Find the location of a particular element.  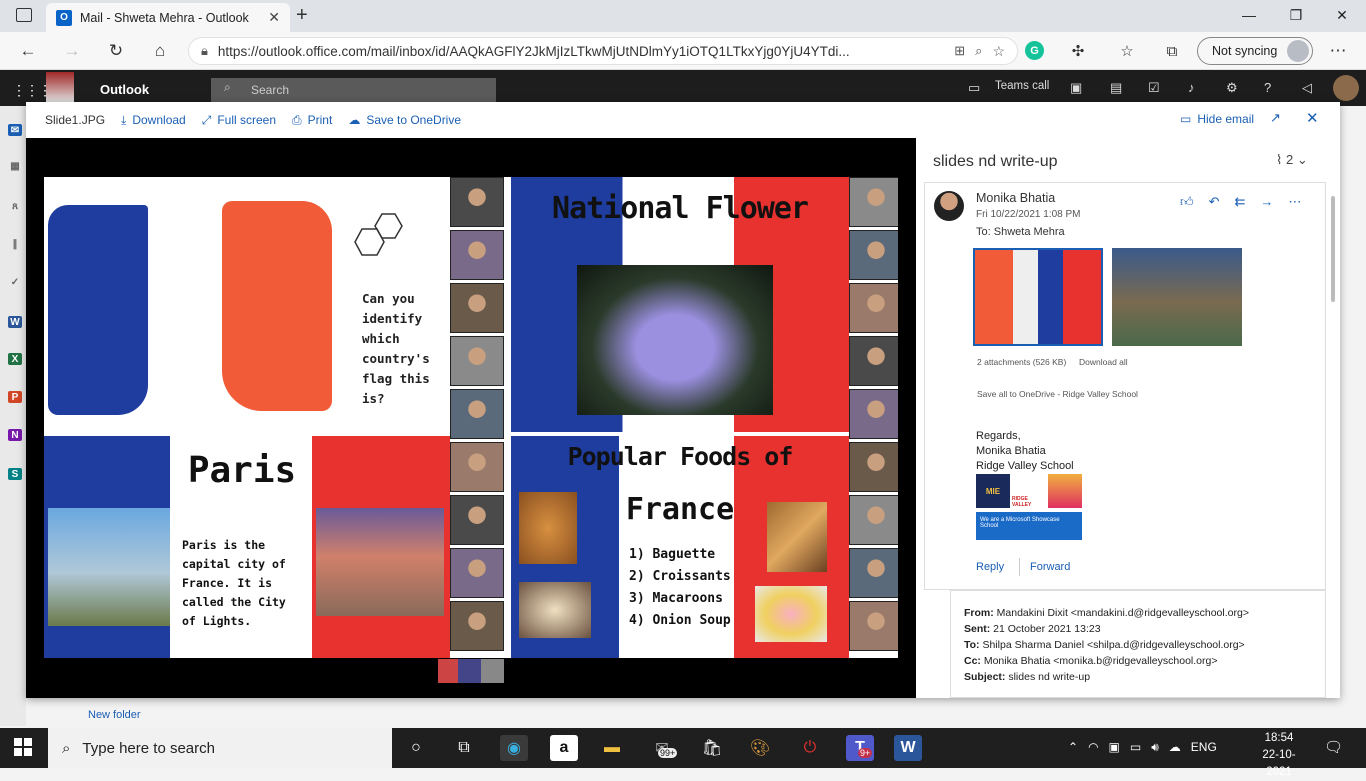

sig-line: Monika Bhatia is located at coordinates (1011, 451).